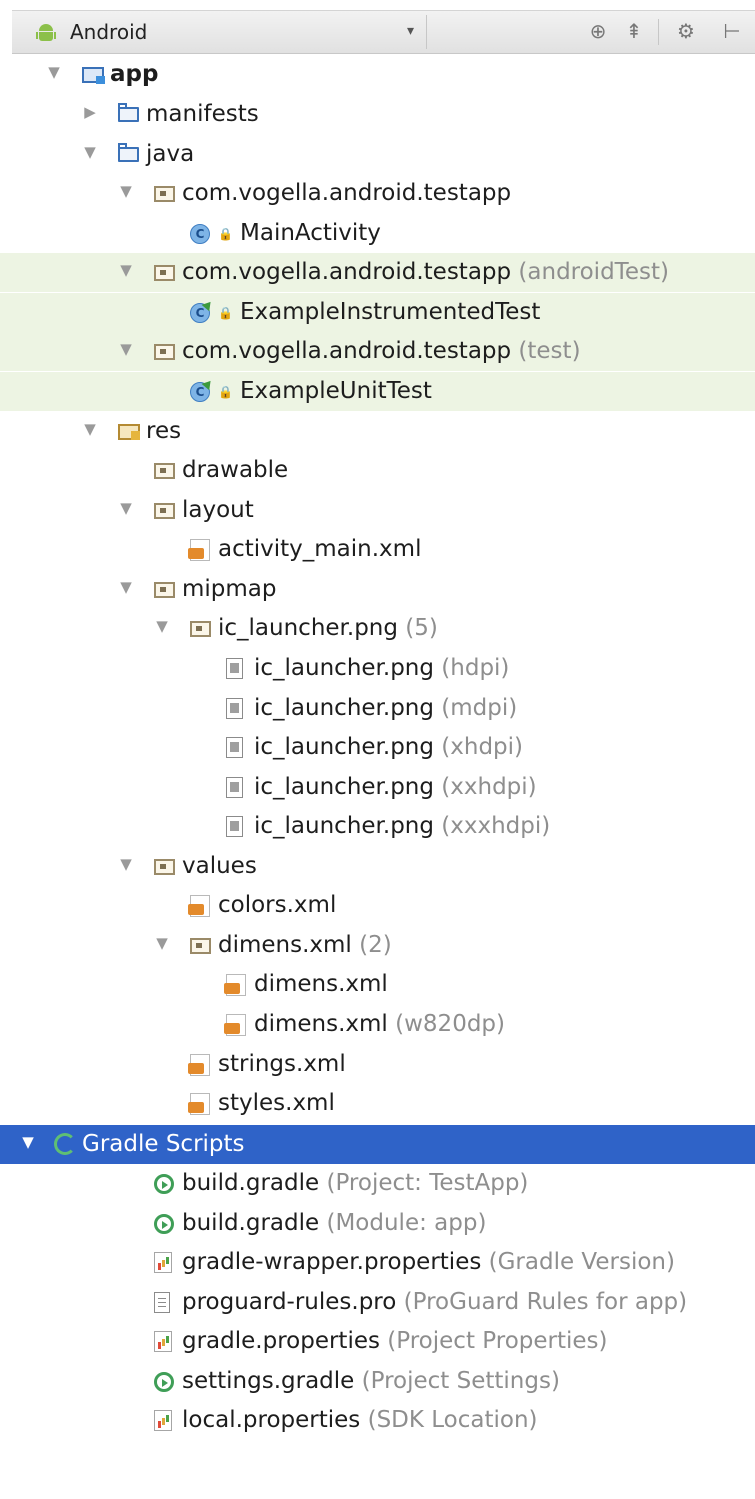 This screenshot has width=755, height=1499. I want to click on tree-row: ▼ dimens.xml (2), so click(377, 945).